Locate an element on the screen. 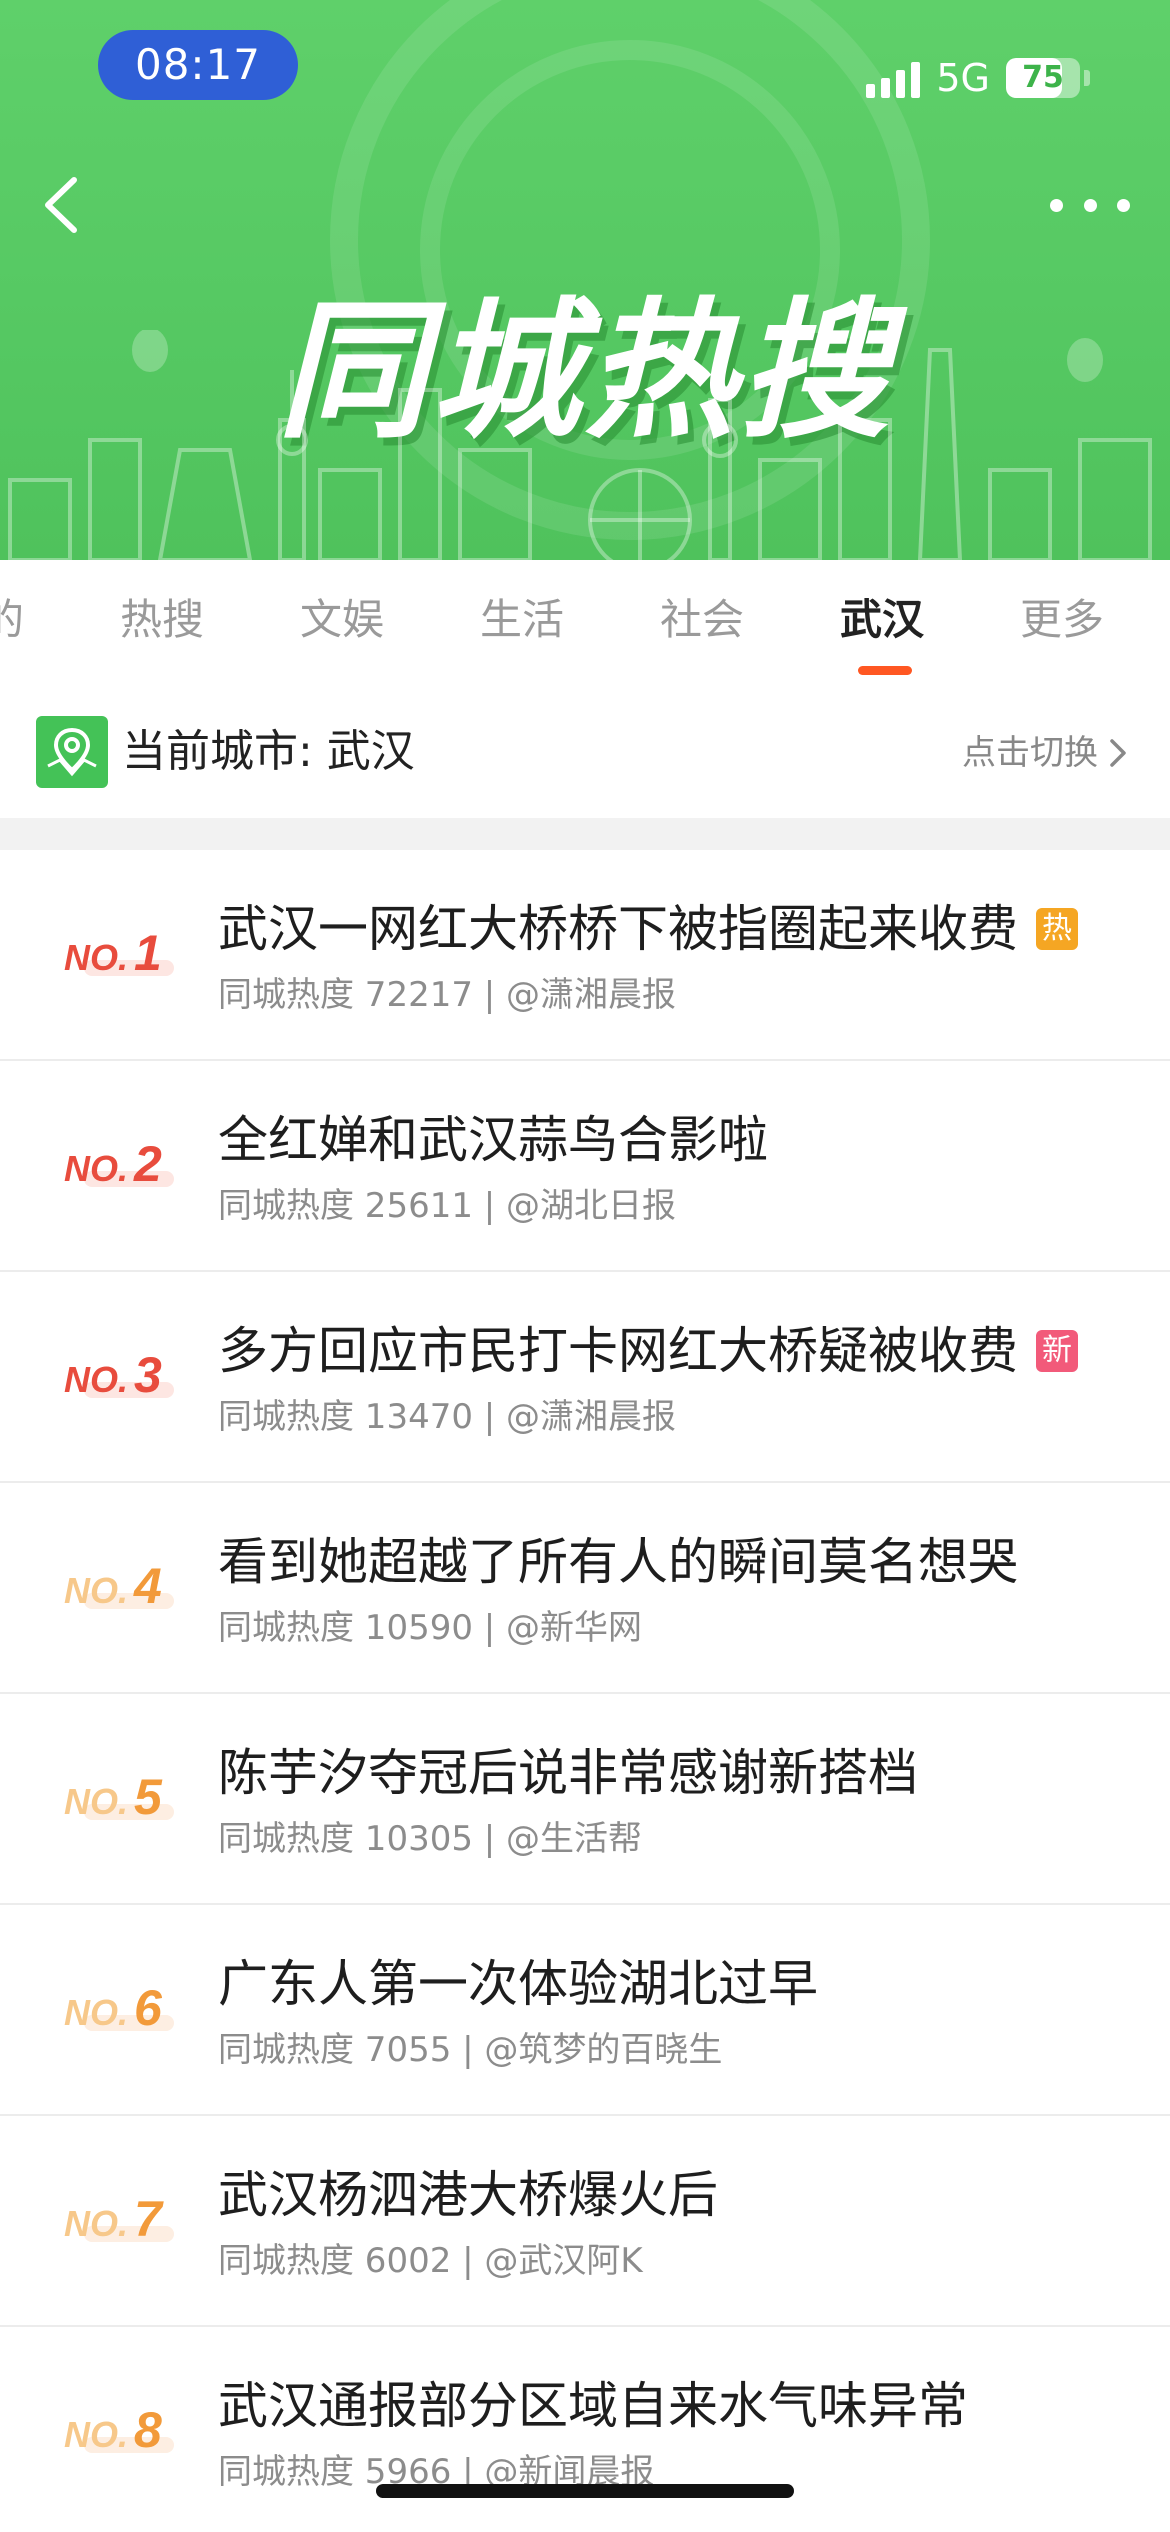  list-item: NO. 2 全红婵和武汉蒜鸟合影啦 同城热度 25611 | @湖北日报 is located at coordinates (585, 1166).